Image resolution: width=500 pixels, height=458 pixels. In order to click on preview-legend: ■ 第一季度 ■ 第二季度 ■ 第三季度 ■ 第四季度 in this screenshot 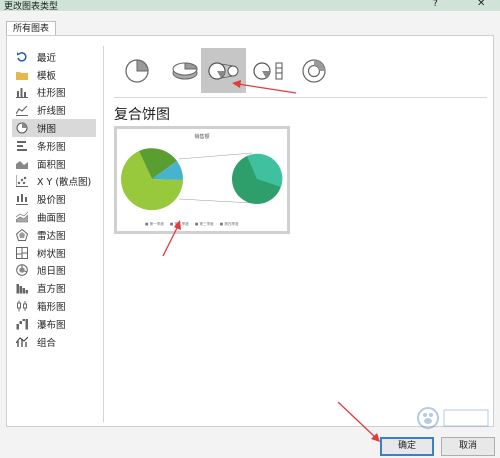, I will do `click(192, 224)`.